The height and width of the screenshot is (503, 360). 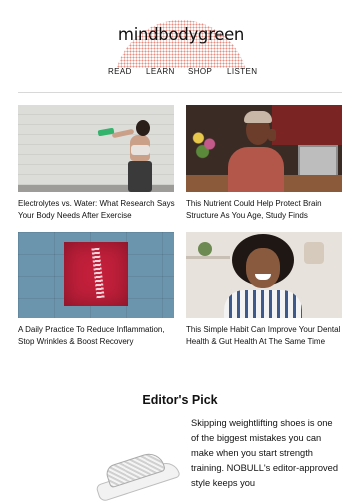 I want to click on article-image-dental-health, so click(x=264, y=275).